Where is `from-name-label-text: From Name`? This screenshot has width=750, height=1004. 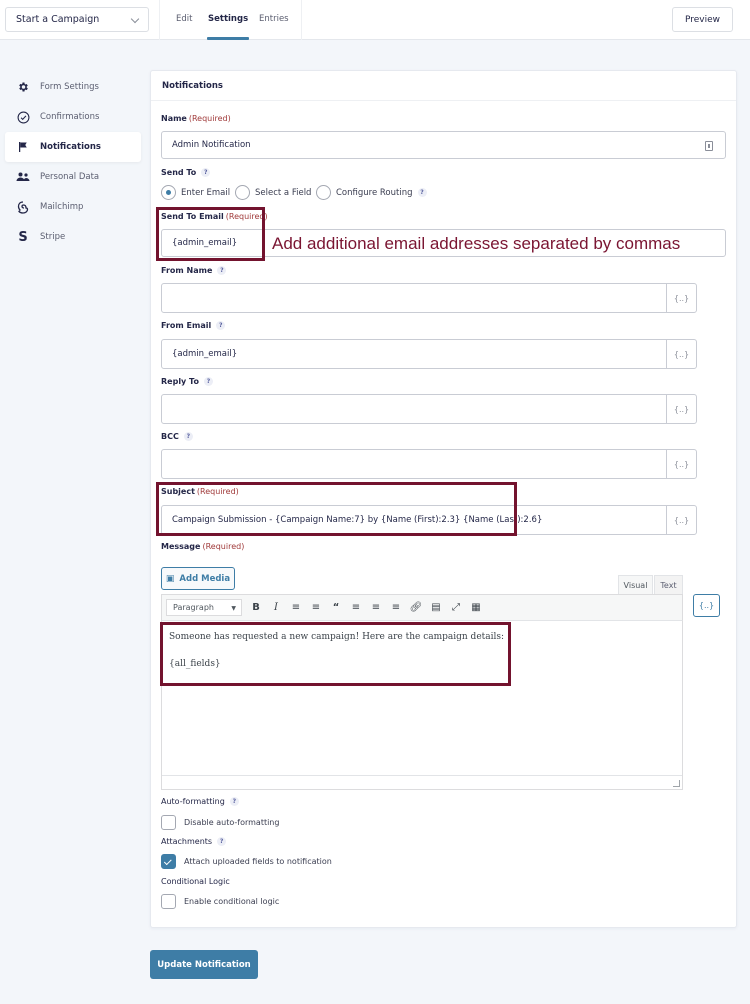 from-name-label-text: From Name is located at coordinates (187, 270).